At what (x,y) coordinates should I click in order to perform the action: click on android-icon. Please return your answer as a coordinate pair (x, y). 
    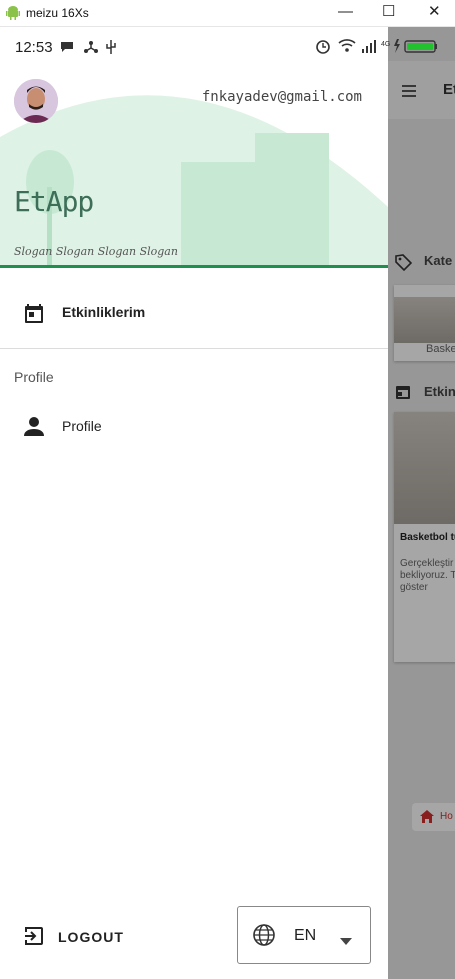
    Looking at the image, I should click on (13, 15).